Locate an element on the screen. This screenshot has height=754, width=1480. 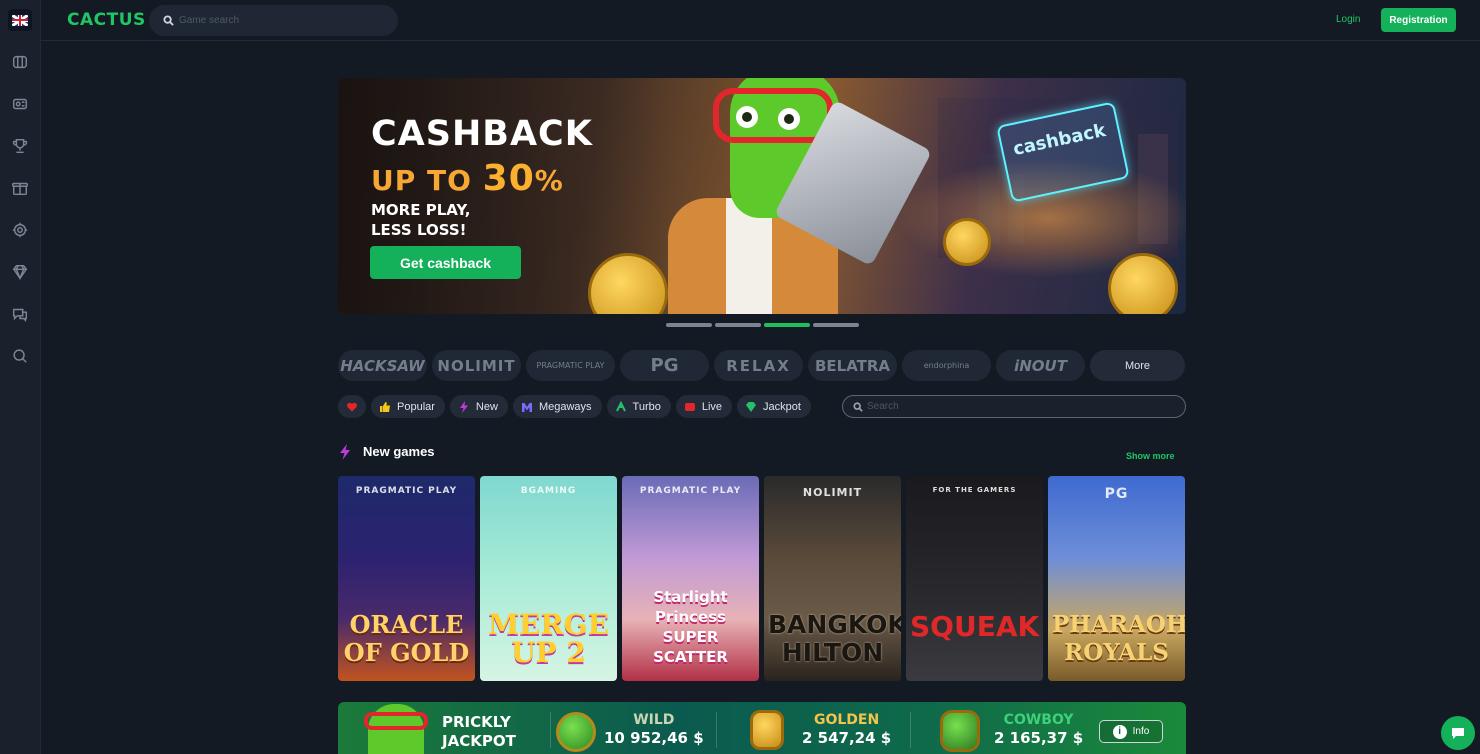
providers-more-button: More is located at coordinates (1137, 365).